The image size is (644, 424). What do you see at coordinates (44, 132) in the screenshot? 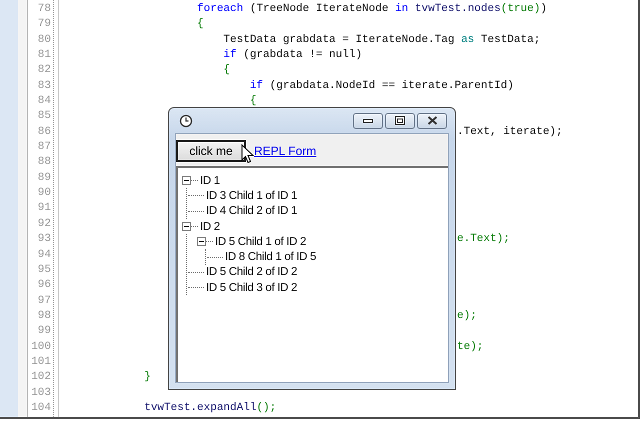
I see `line-number: 86` at bounding box center [44, 132].